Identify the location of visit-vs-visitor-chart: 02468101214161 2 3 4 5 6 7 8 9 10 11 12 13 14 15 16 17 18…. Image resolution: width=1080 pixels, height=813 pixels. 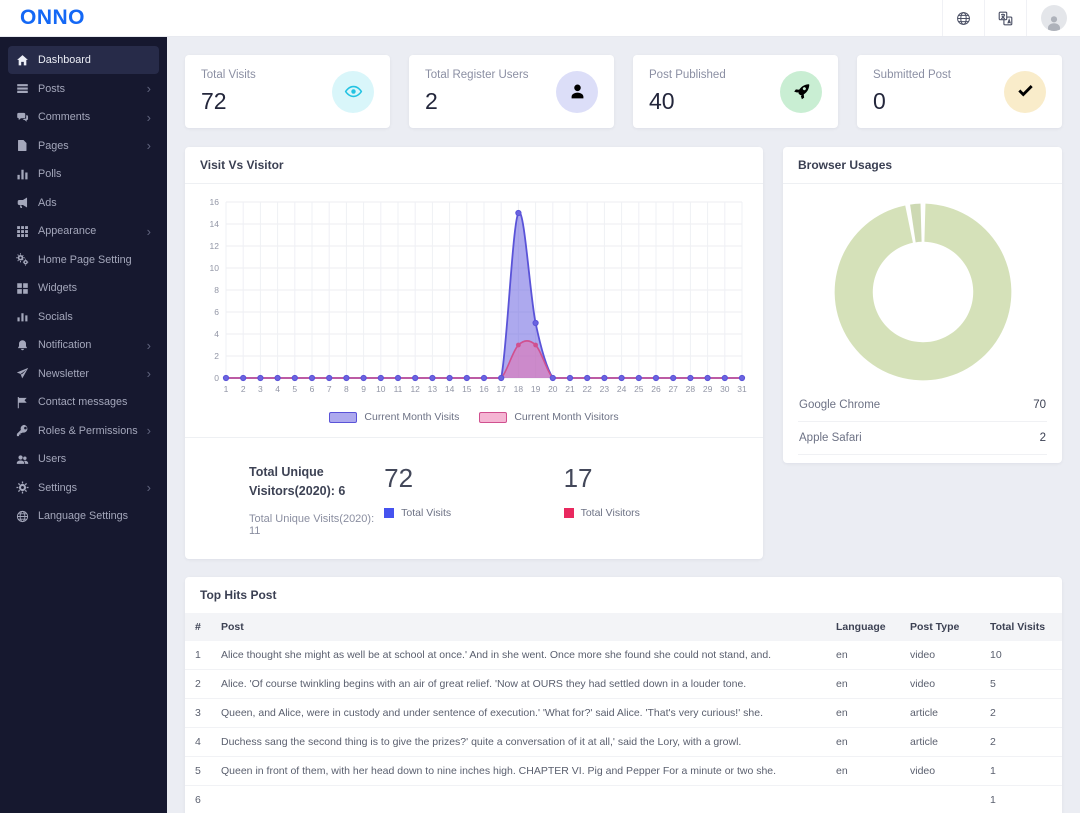
(478, 295).